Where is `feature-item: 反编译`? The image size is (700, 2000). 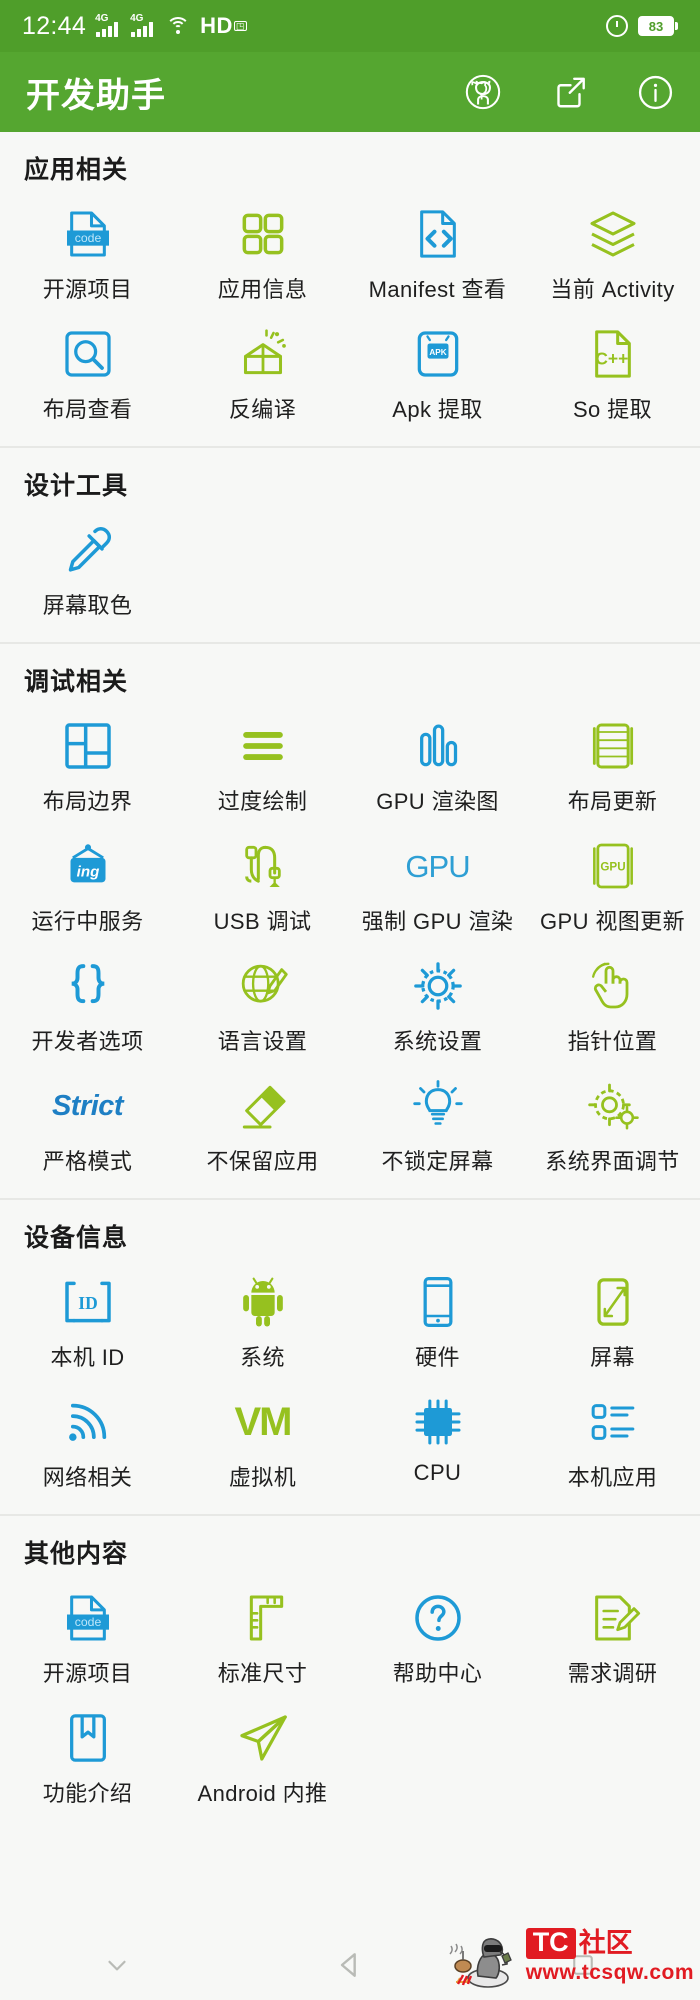
feature-item: 反编译 is located at coordinates (262, 376).